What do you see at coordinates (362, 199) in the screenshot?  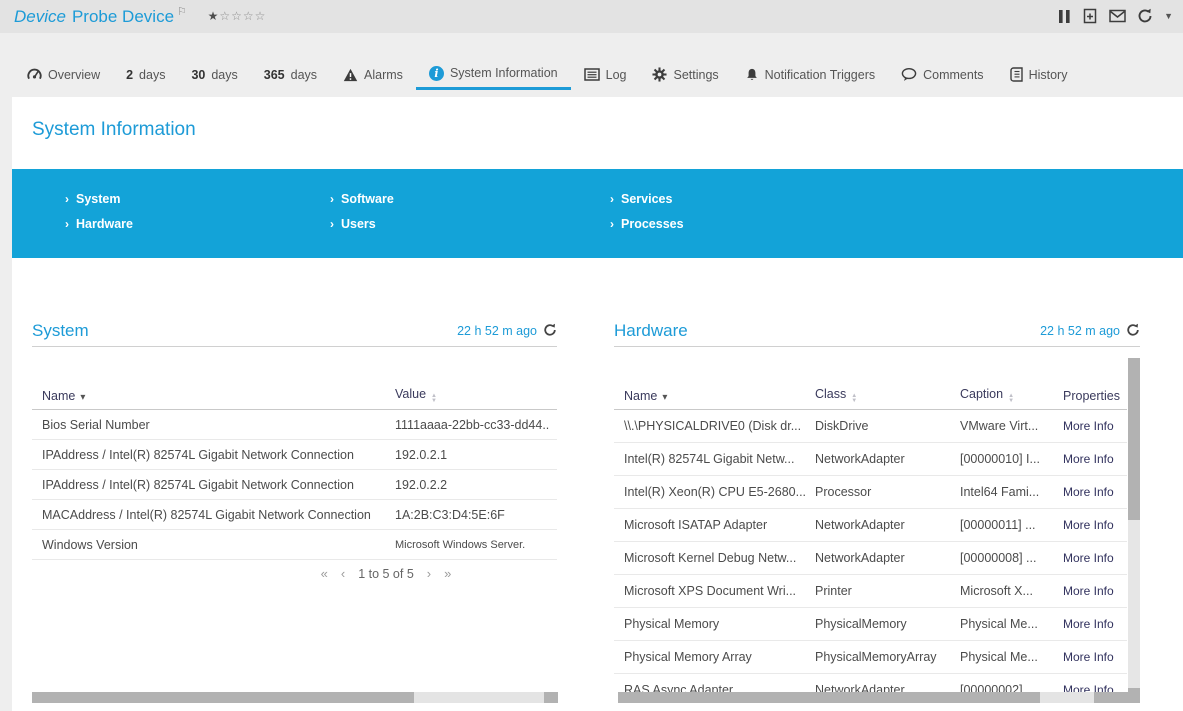 I see `quicklink-software: › Software` at bounding box center [362, 199].